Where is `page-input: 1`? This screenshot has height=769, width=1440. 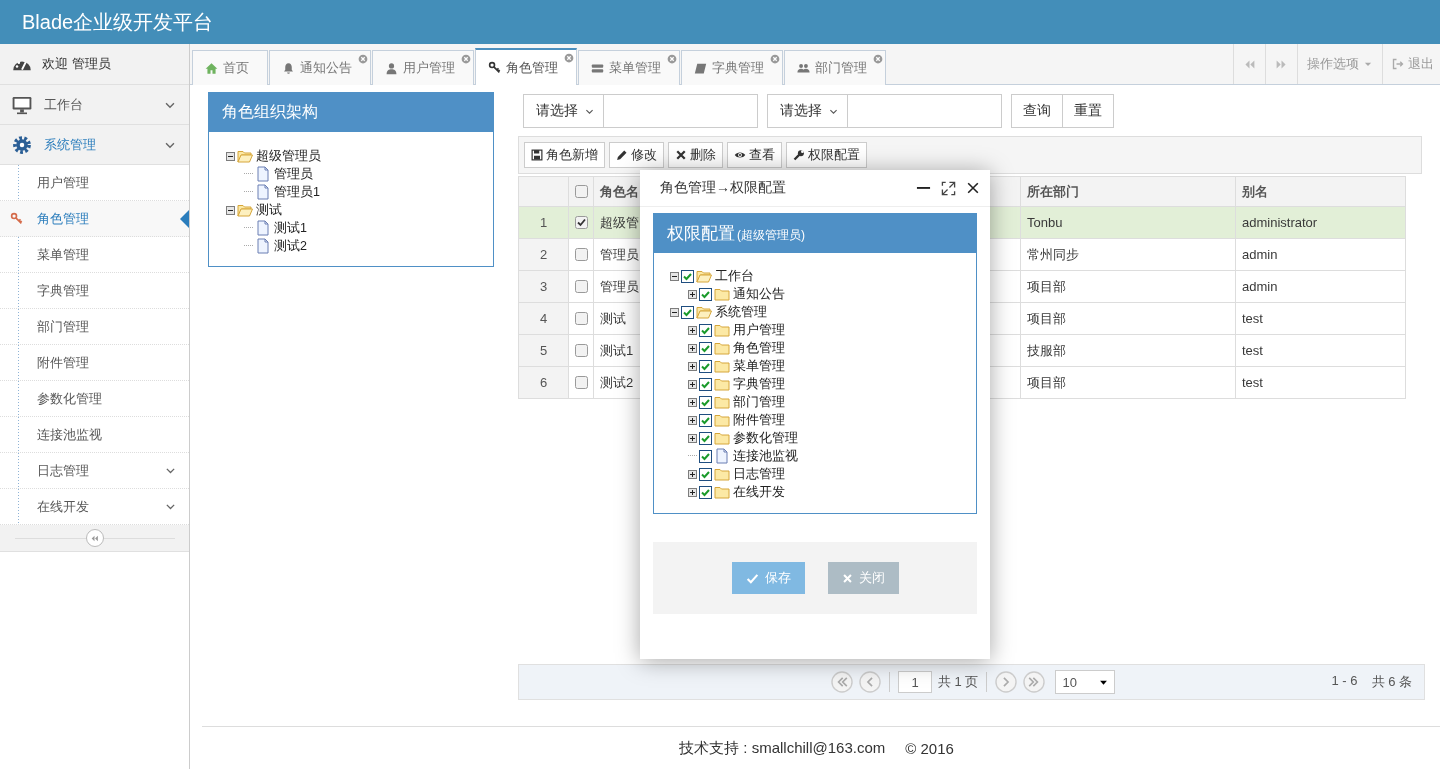 page-input: 1 is located at coordinates (915, 682).